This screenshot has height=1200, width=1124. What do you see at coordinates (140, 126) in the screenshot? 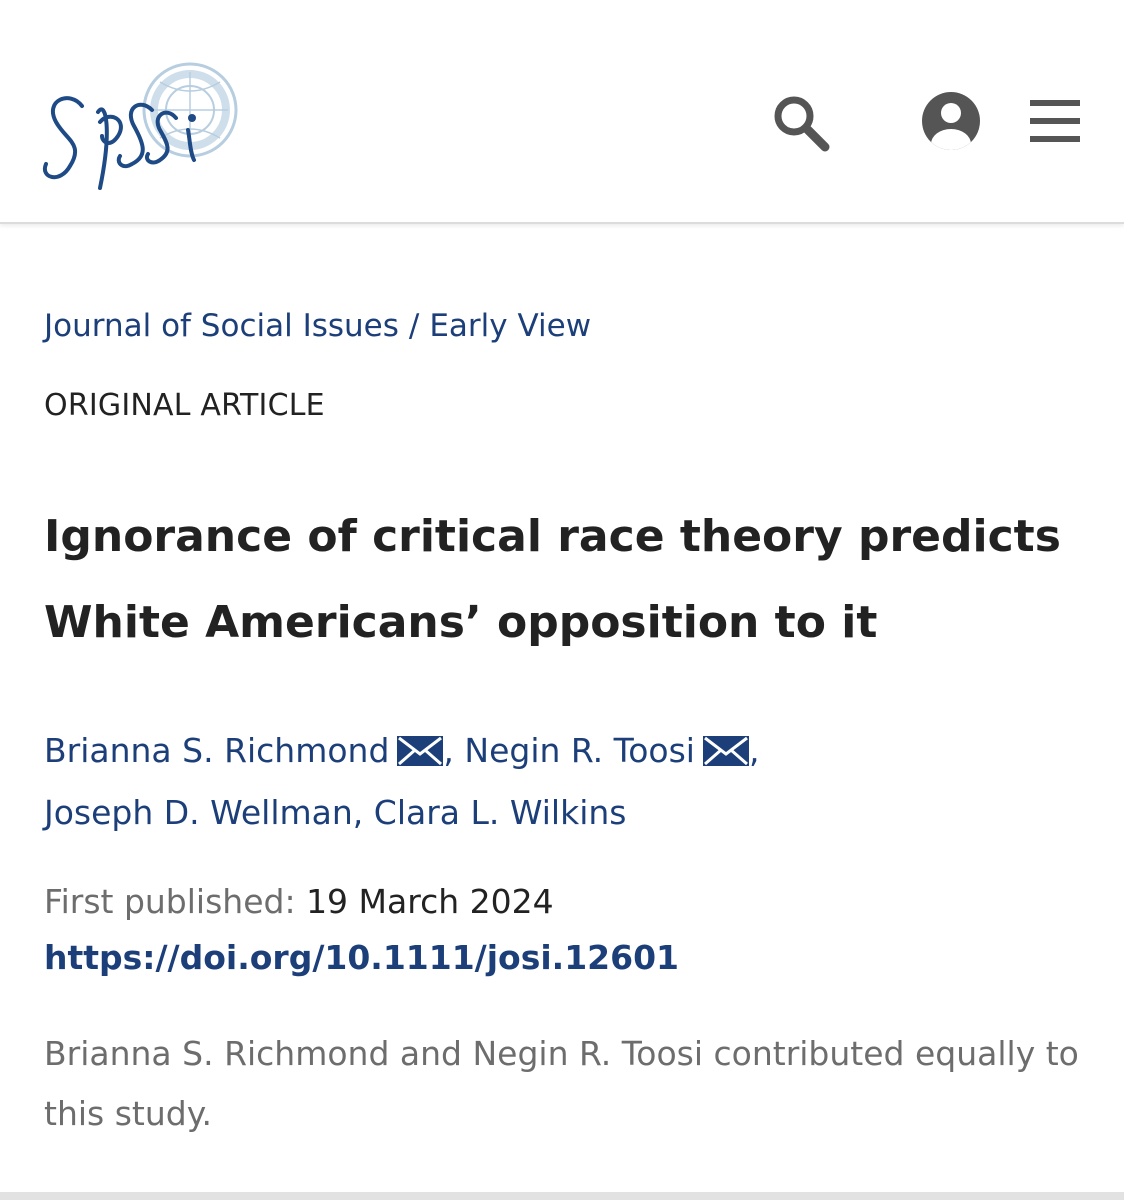
I see `spssi-logo-graphic` at bounding box center [140, 126].